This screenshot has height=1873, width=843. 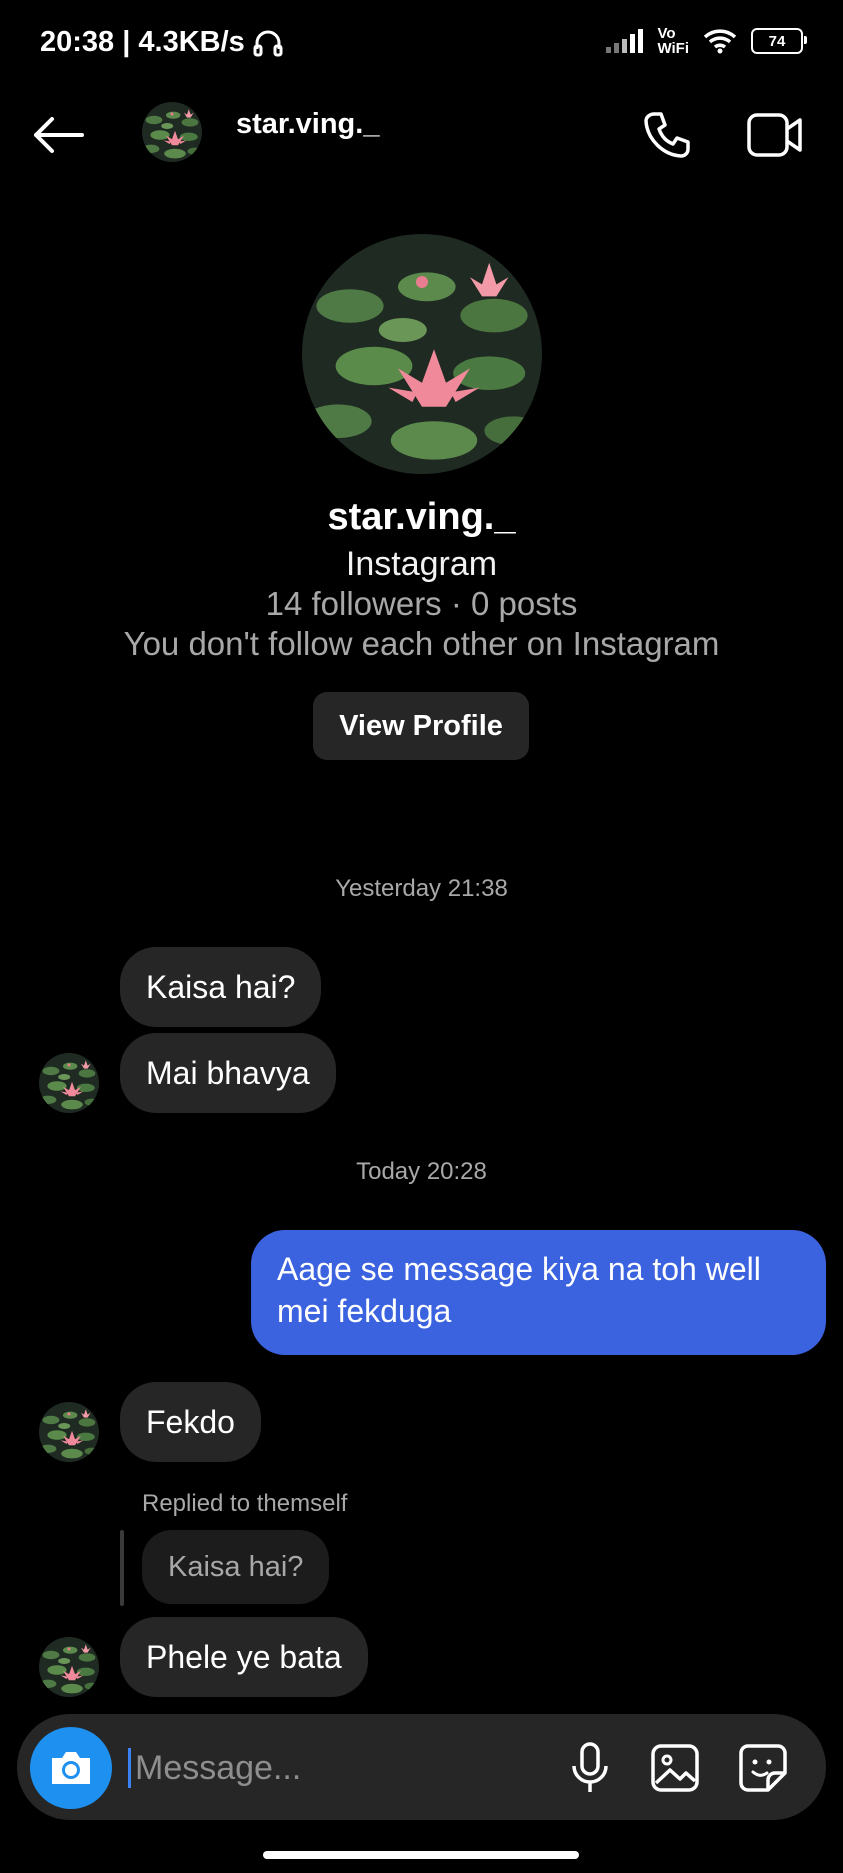 I want to click on profile-username: star.ving._, so click(x=421, y=517).